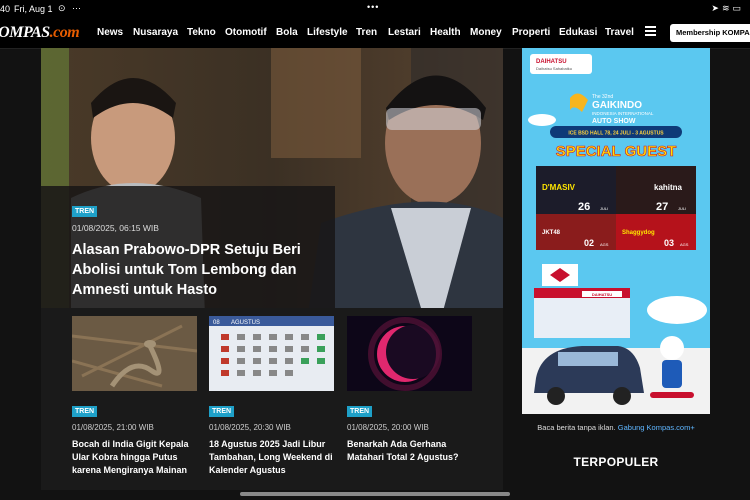  What do you see at coordinates (245, 323) in the screenshot?
I see `calendar-month: AGUSTUS` at bounding box center [245, 323].